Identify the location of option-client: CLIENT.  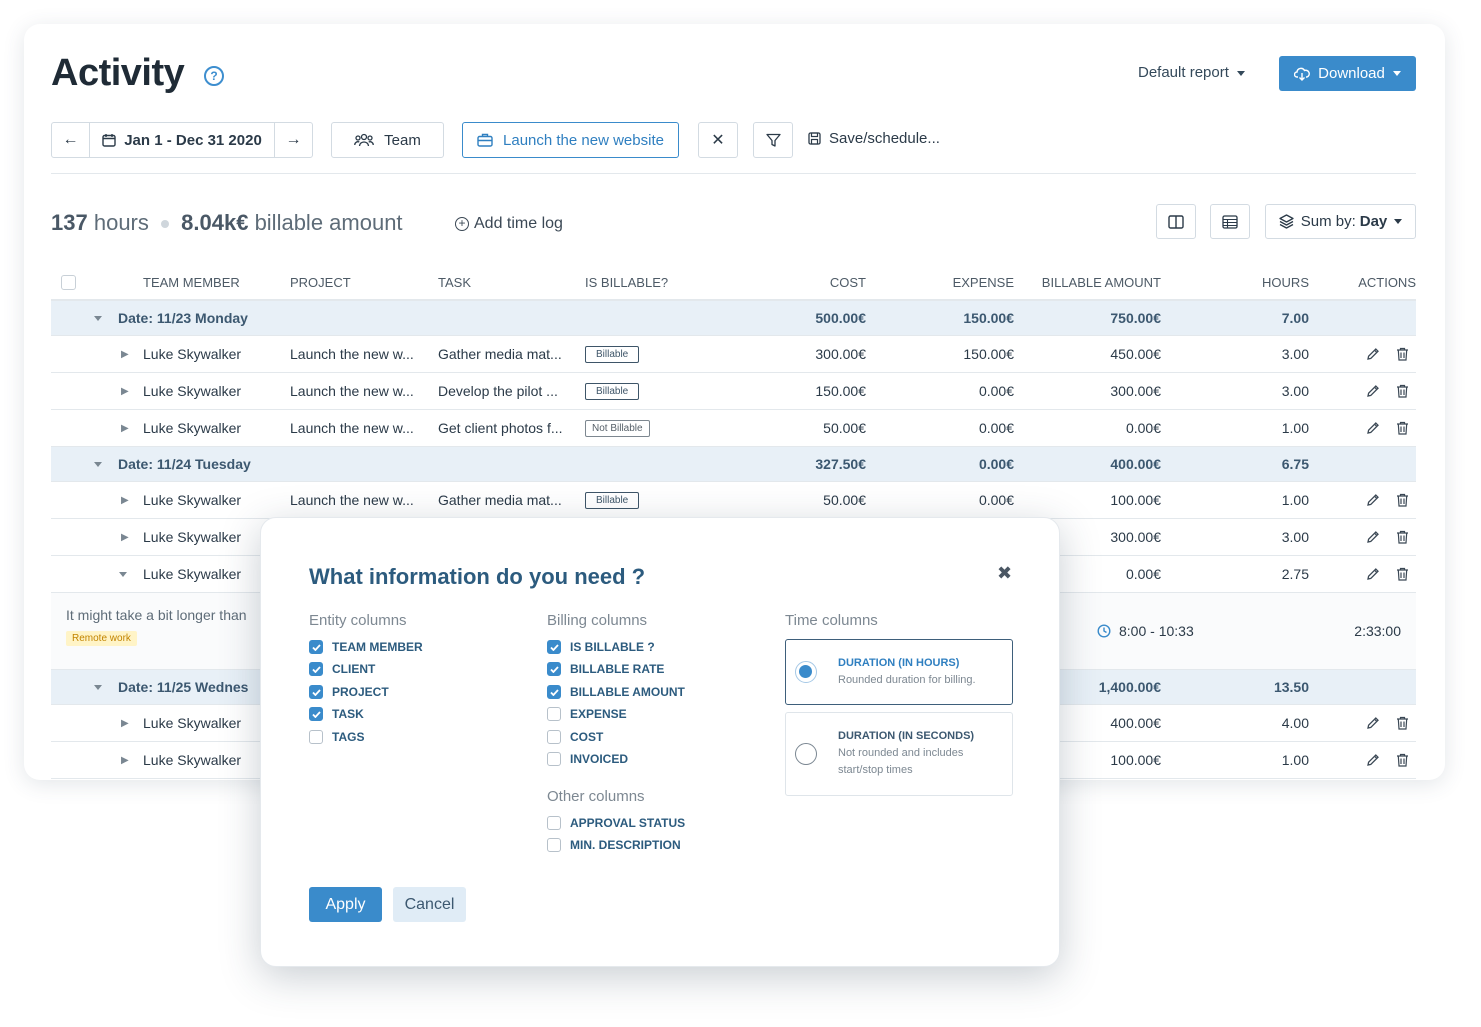
(342, 669).